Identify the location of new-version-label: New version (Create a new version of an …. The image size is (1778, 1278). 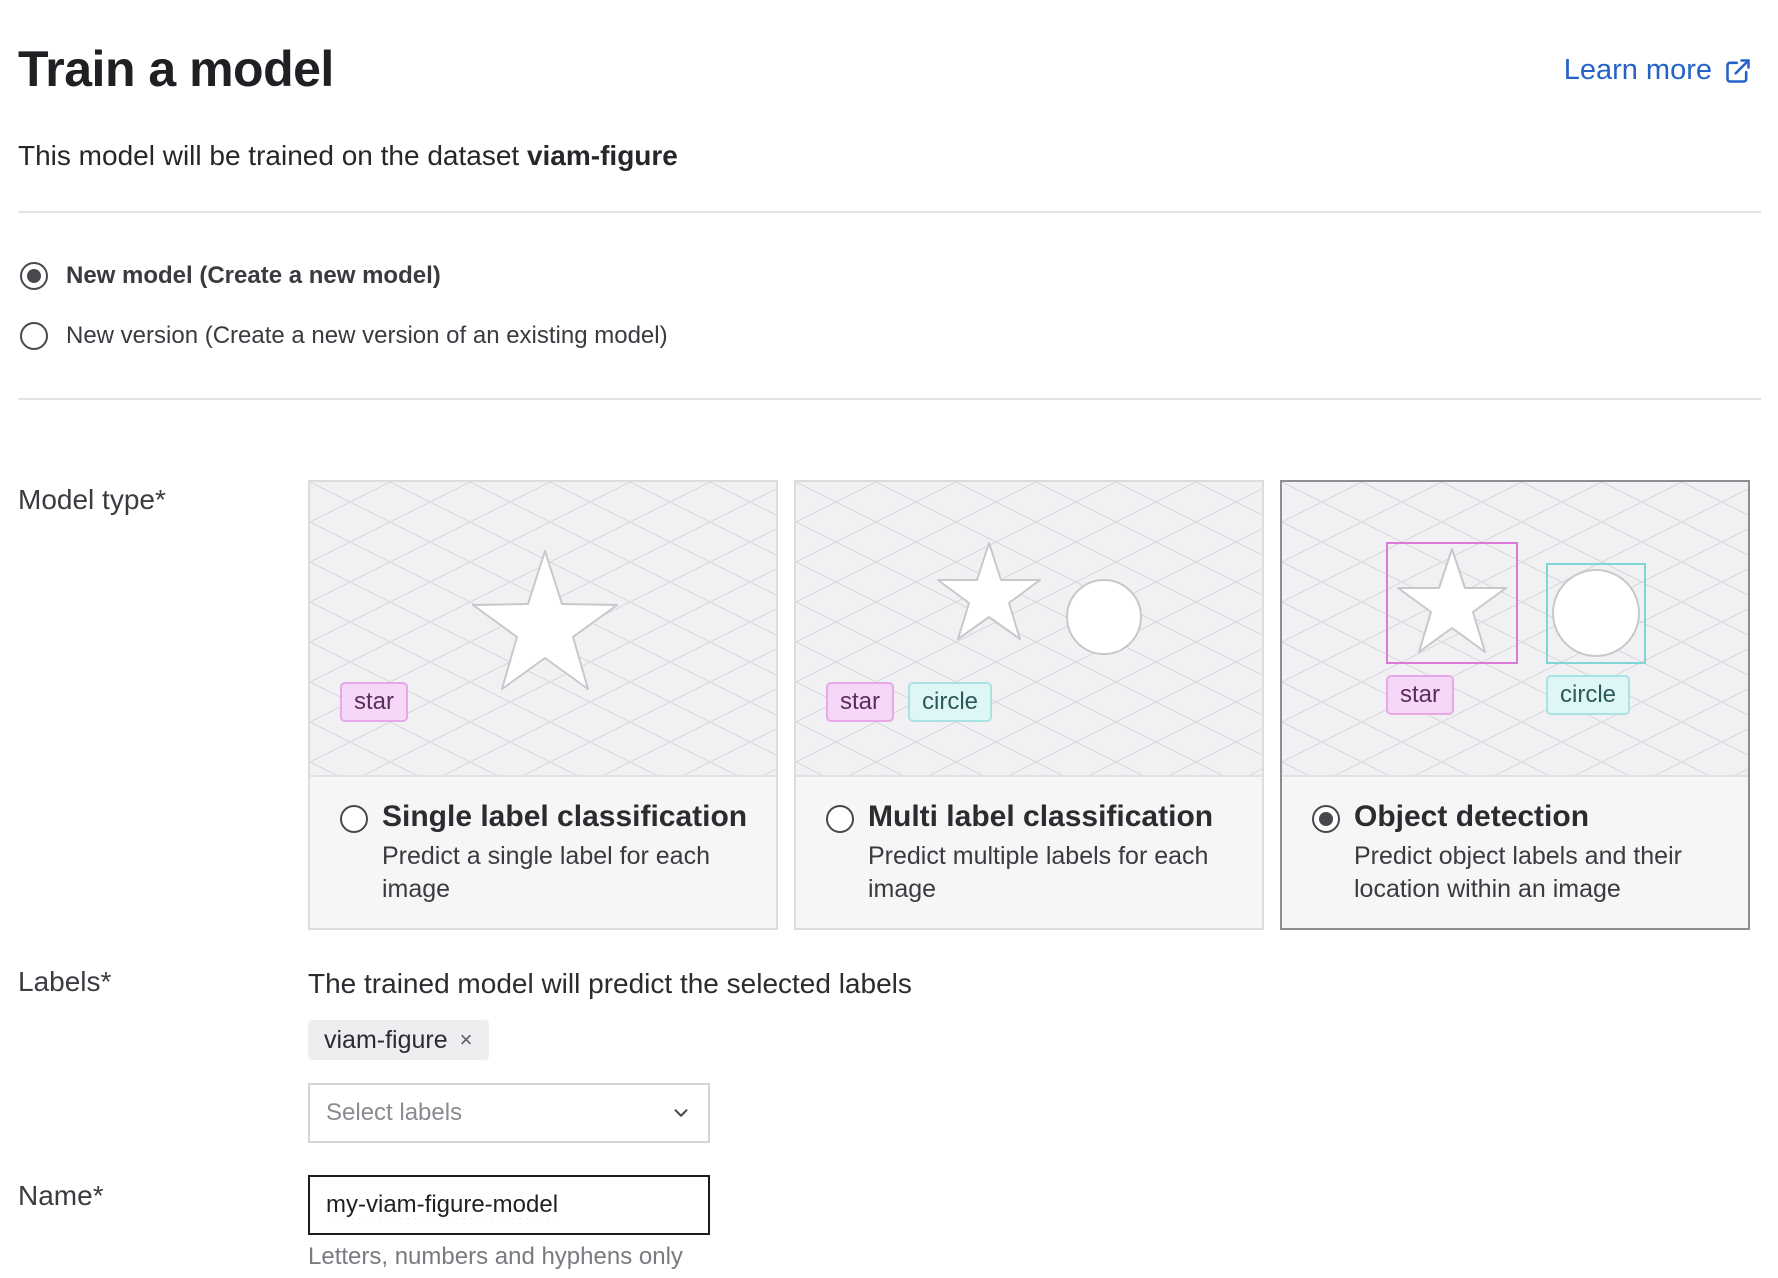
(367, 335).